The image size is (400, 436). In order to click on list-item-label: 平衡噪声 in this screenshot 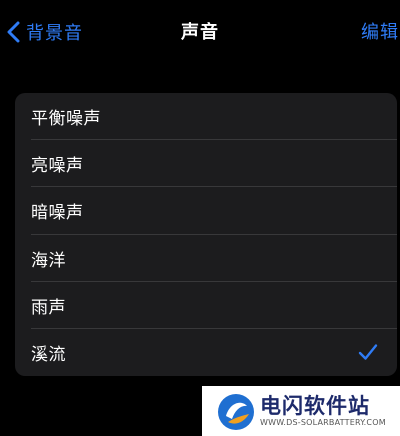, I will do `click(66, 119)`.